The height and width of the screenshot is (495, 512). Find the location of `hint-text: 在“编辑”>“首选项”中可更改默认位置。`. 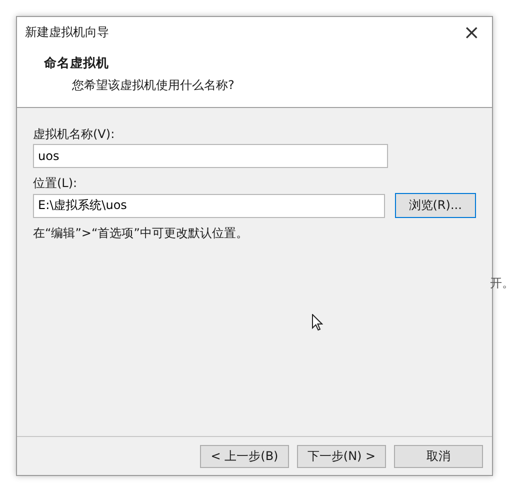

hint-text: 在“编辑”>“首选项”中可更改默认位置。 is located at coordinates (141, 233).